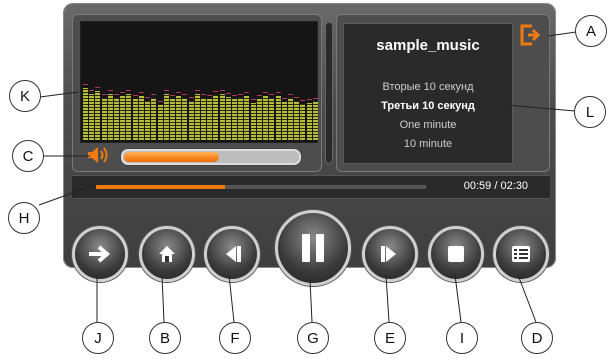  Describe the element at coordinates (462, 338) in the screenshot. I see `callout-i: I` at that location.